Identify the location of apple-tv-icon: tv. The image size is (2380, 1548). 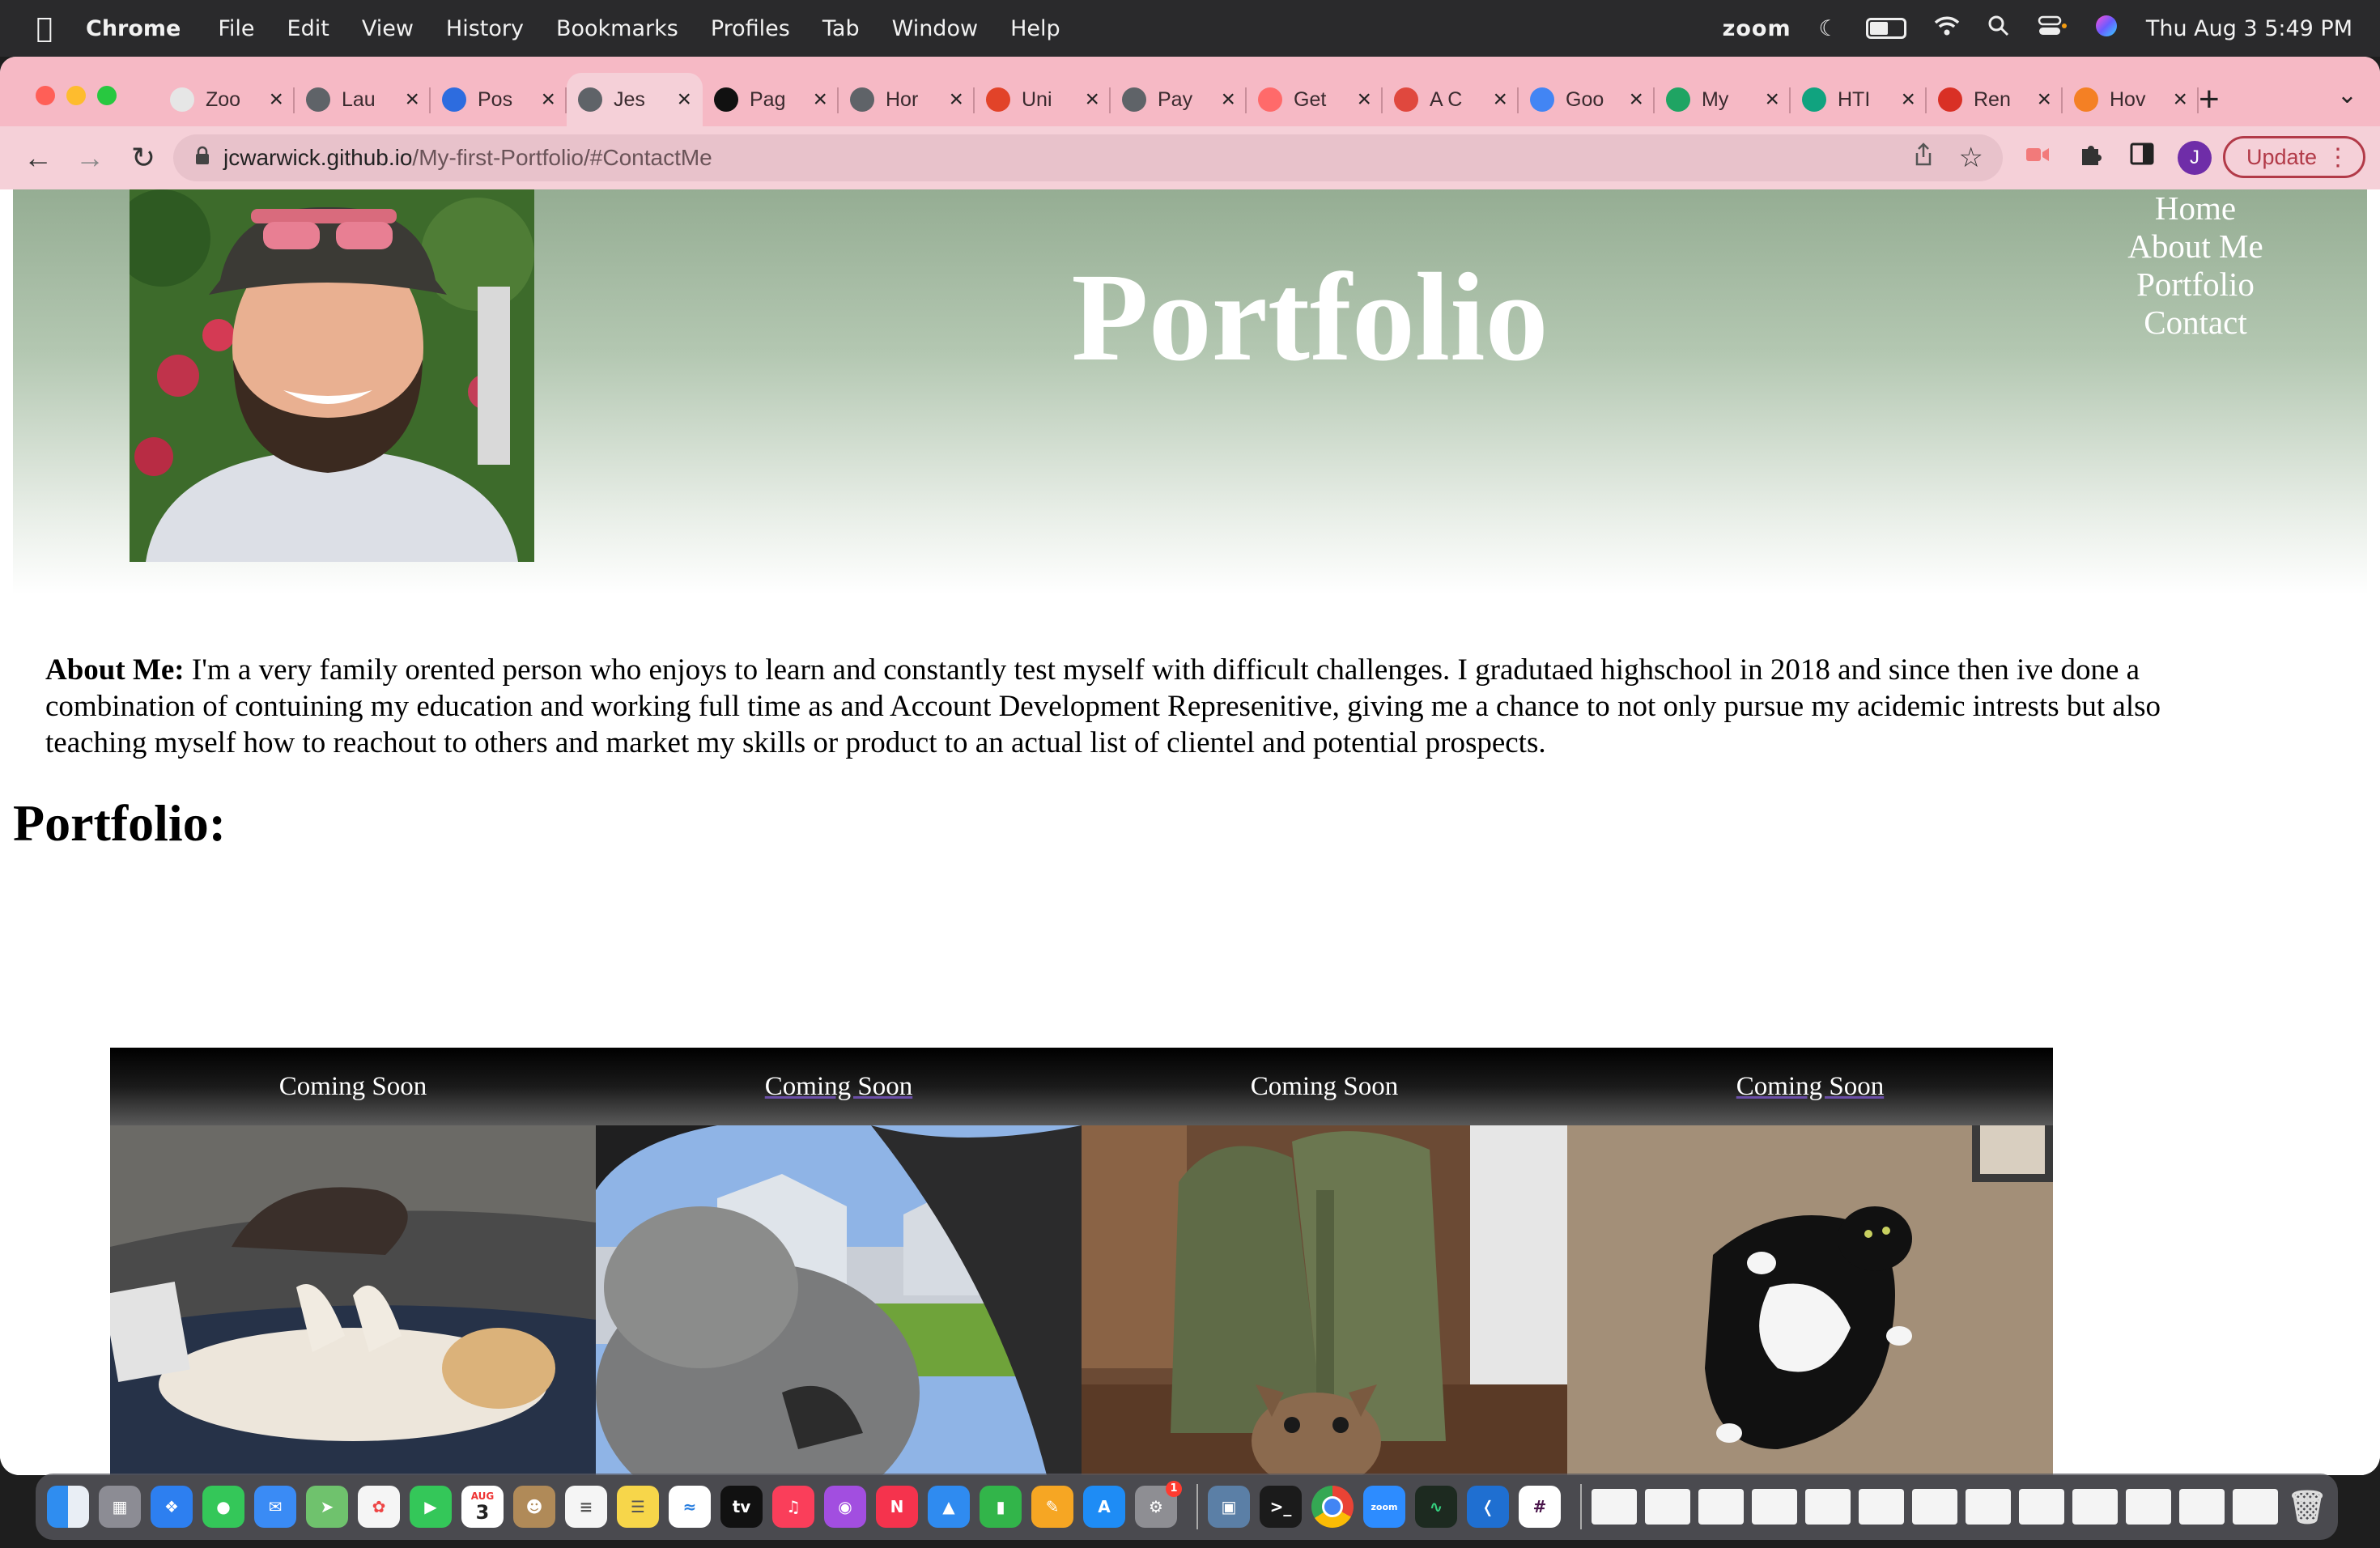
(741, 1507).